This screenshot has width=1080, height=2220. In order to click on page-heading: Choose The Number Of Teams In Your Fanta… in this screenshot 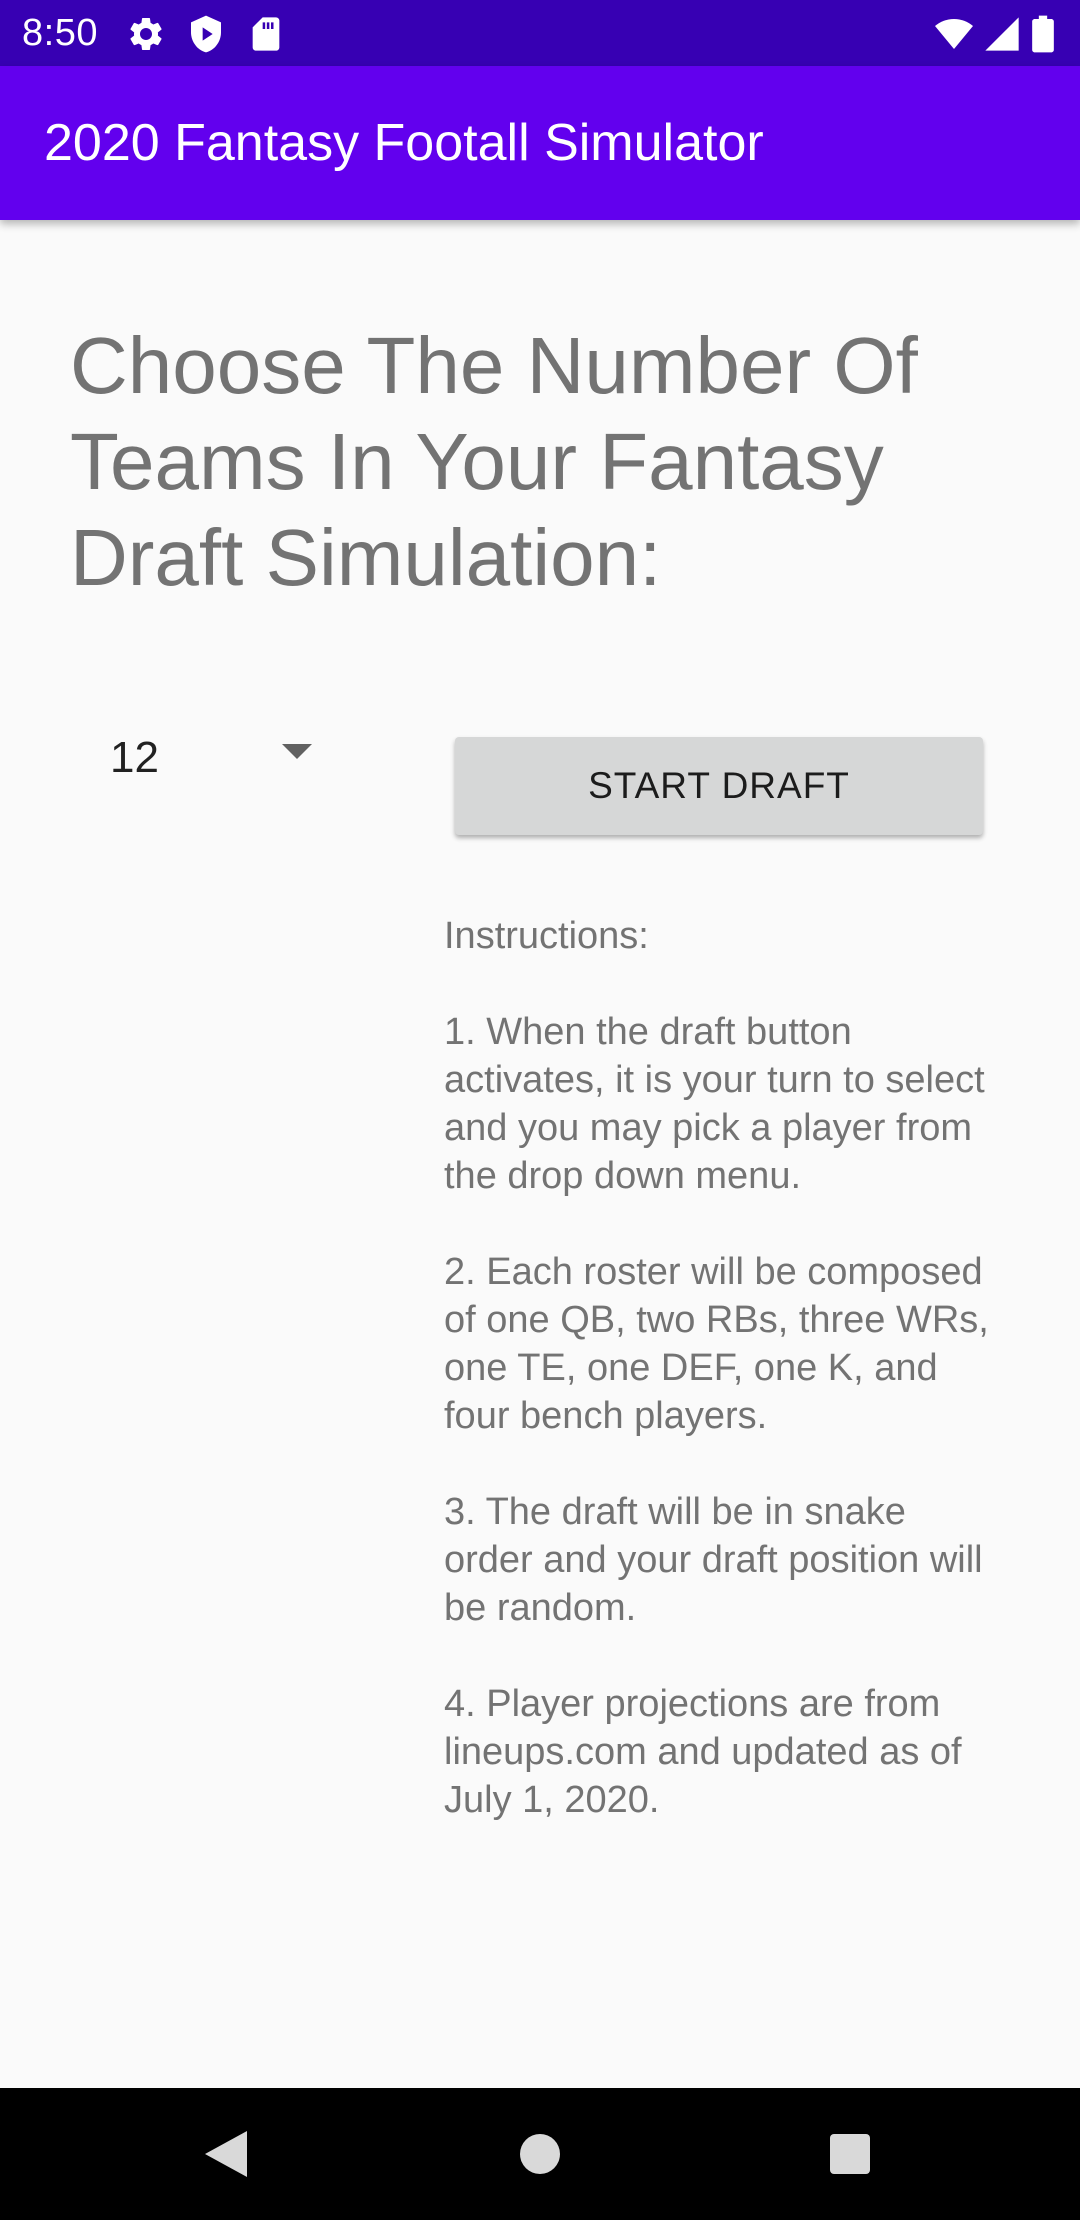, I will do `click(494, 461)`.